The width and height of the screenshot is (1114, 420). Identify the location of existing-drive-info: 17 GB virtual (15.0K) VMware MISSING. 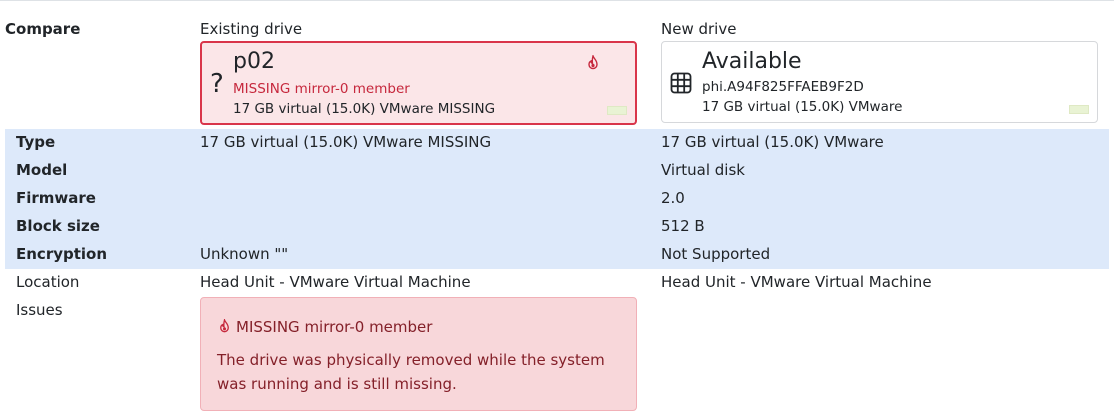
(364, 109).